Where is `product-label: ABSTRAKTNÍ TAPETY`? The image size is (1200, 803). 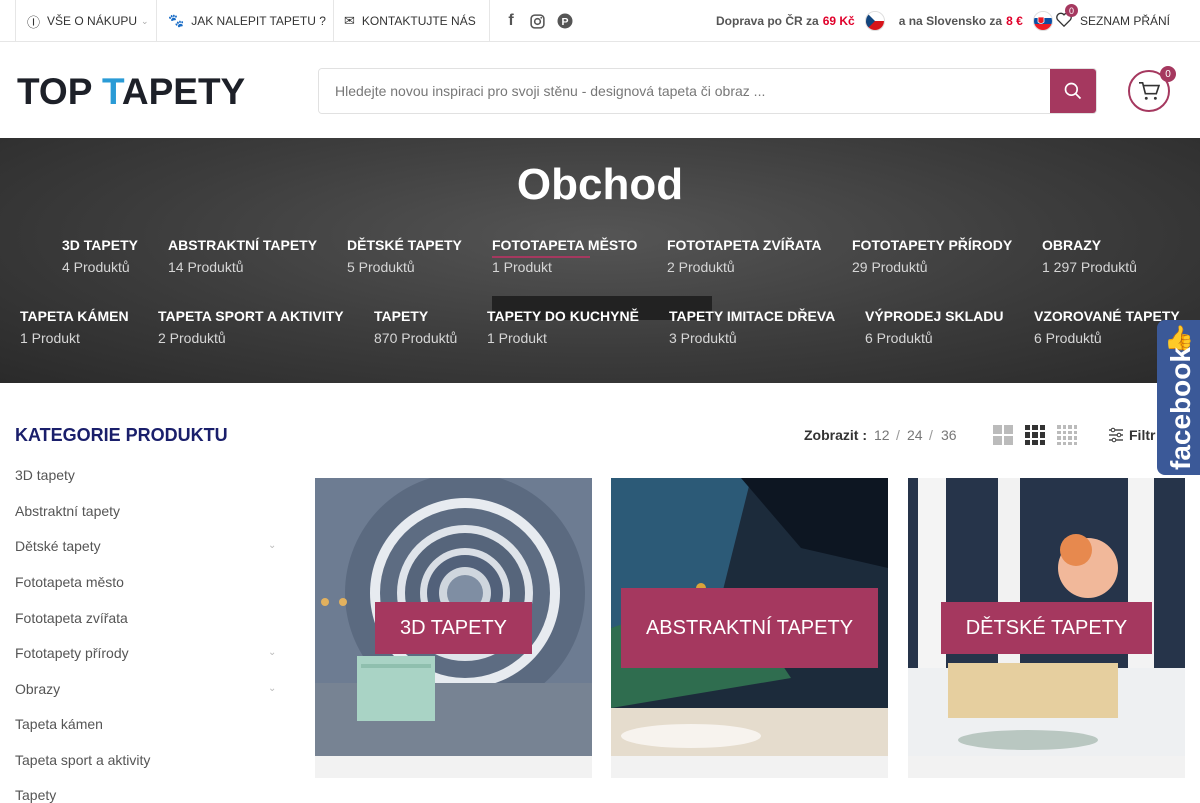
product-label: ABSTRAKTNÍ TAPETY is located at coordinates (749, 628).